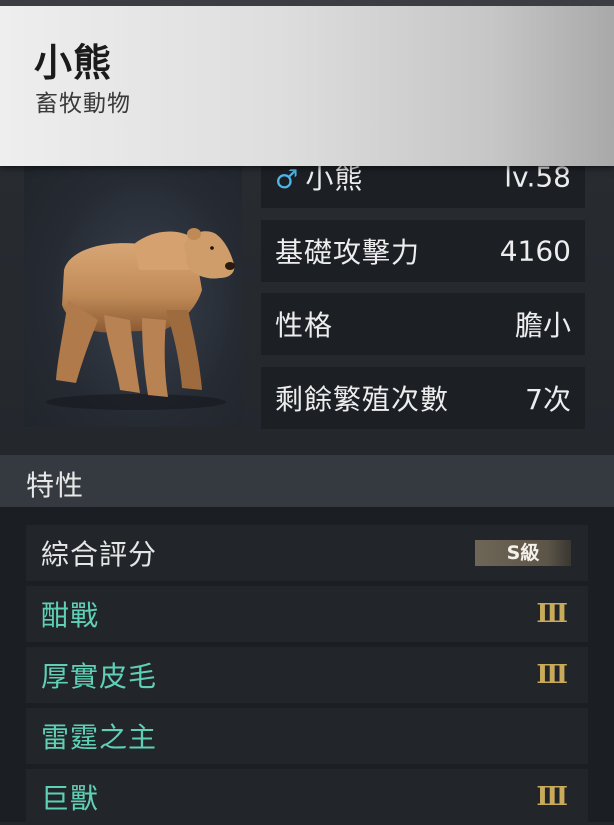 This screenshot has height=825, width=614. I want to click on animal-name-text: 小熊, so click(334, 178).